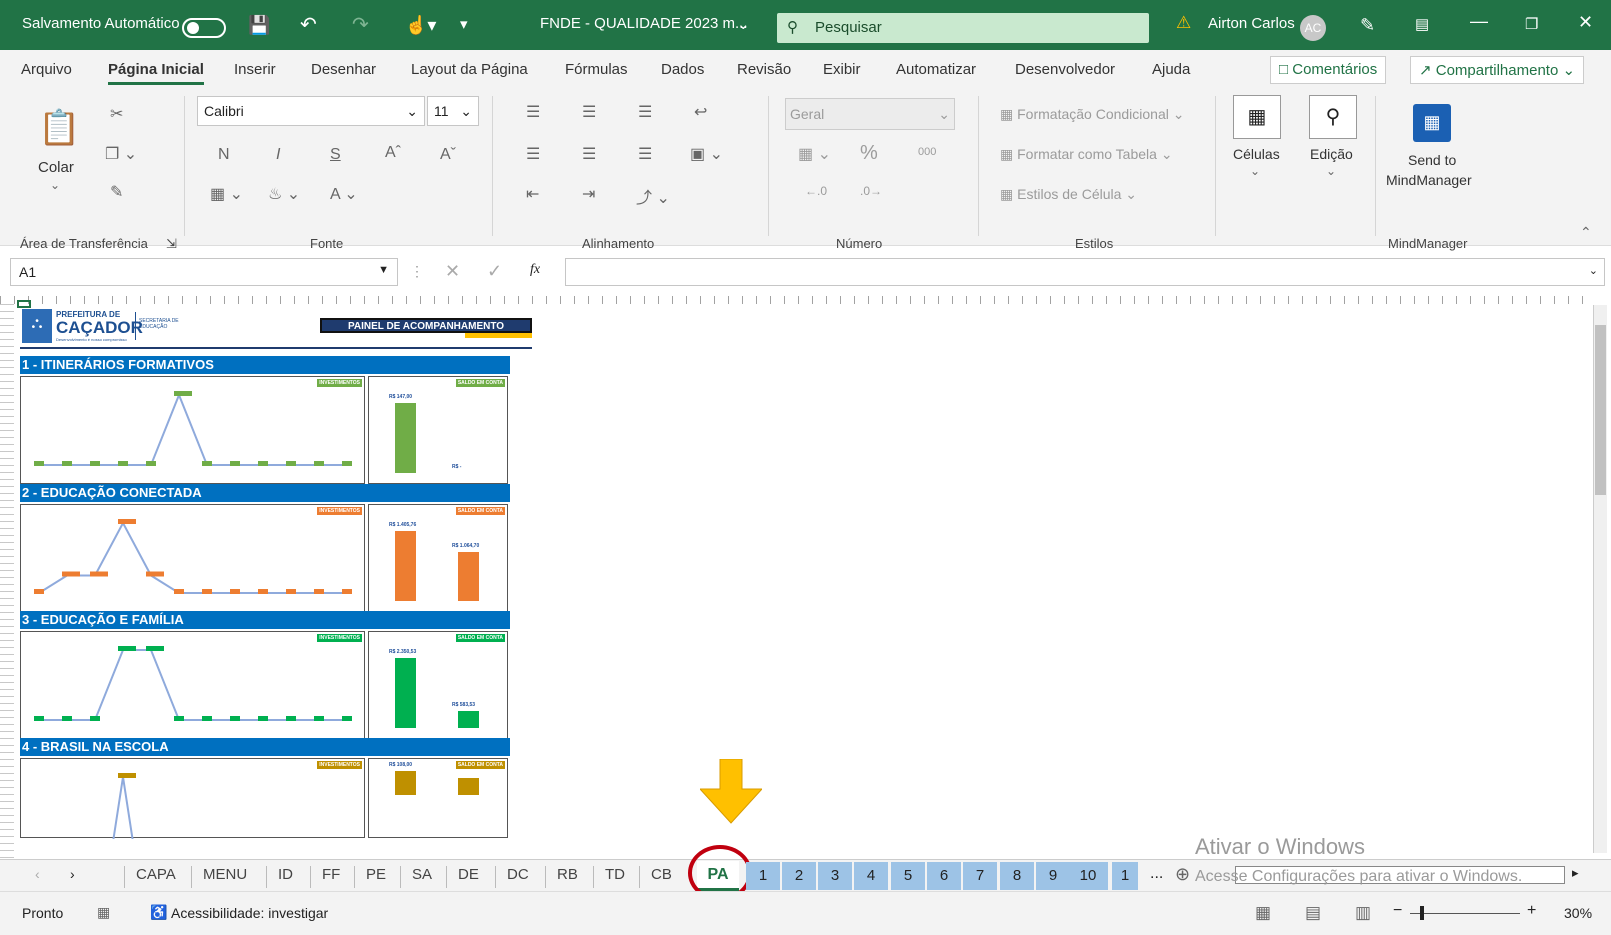  Describe the element at coordinates (869, 153) in the screenshot. I see `percent-button: %` at that location.